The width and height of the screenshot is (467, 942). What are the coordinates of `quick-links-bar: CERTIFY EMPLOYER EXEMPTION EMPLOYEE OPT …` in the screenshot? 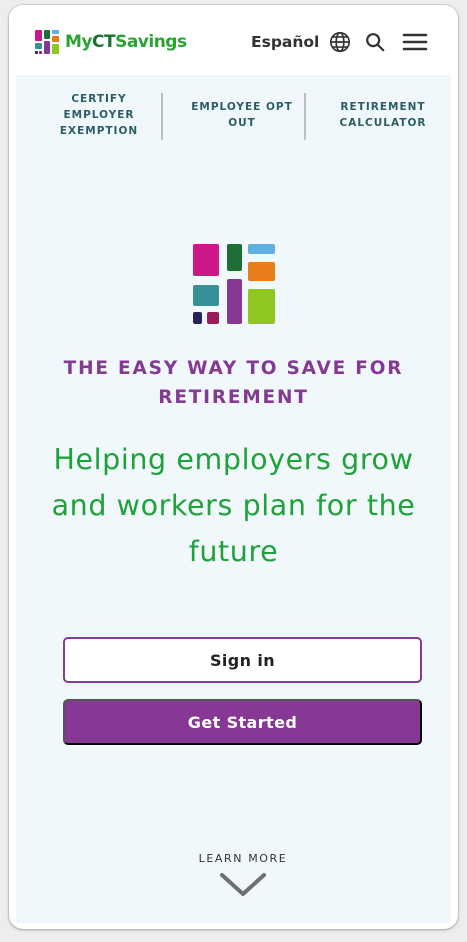 It's located at (233, 115).